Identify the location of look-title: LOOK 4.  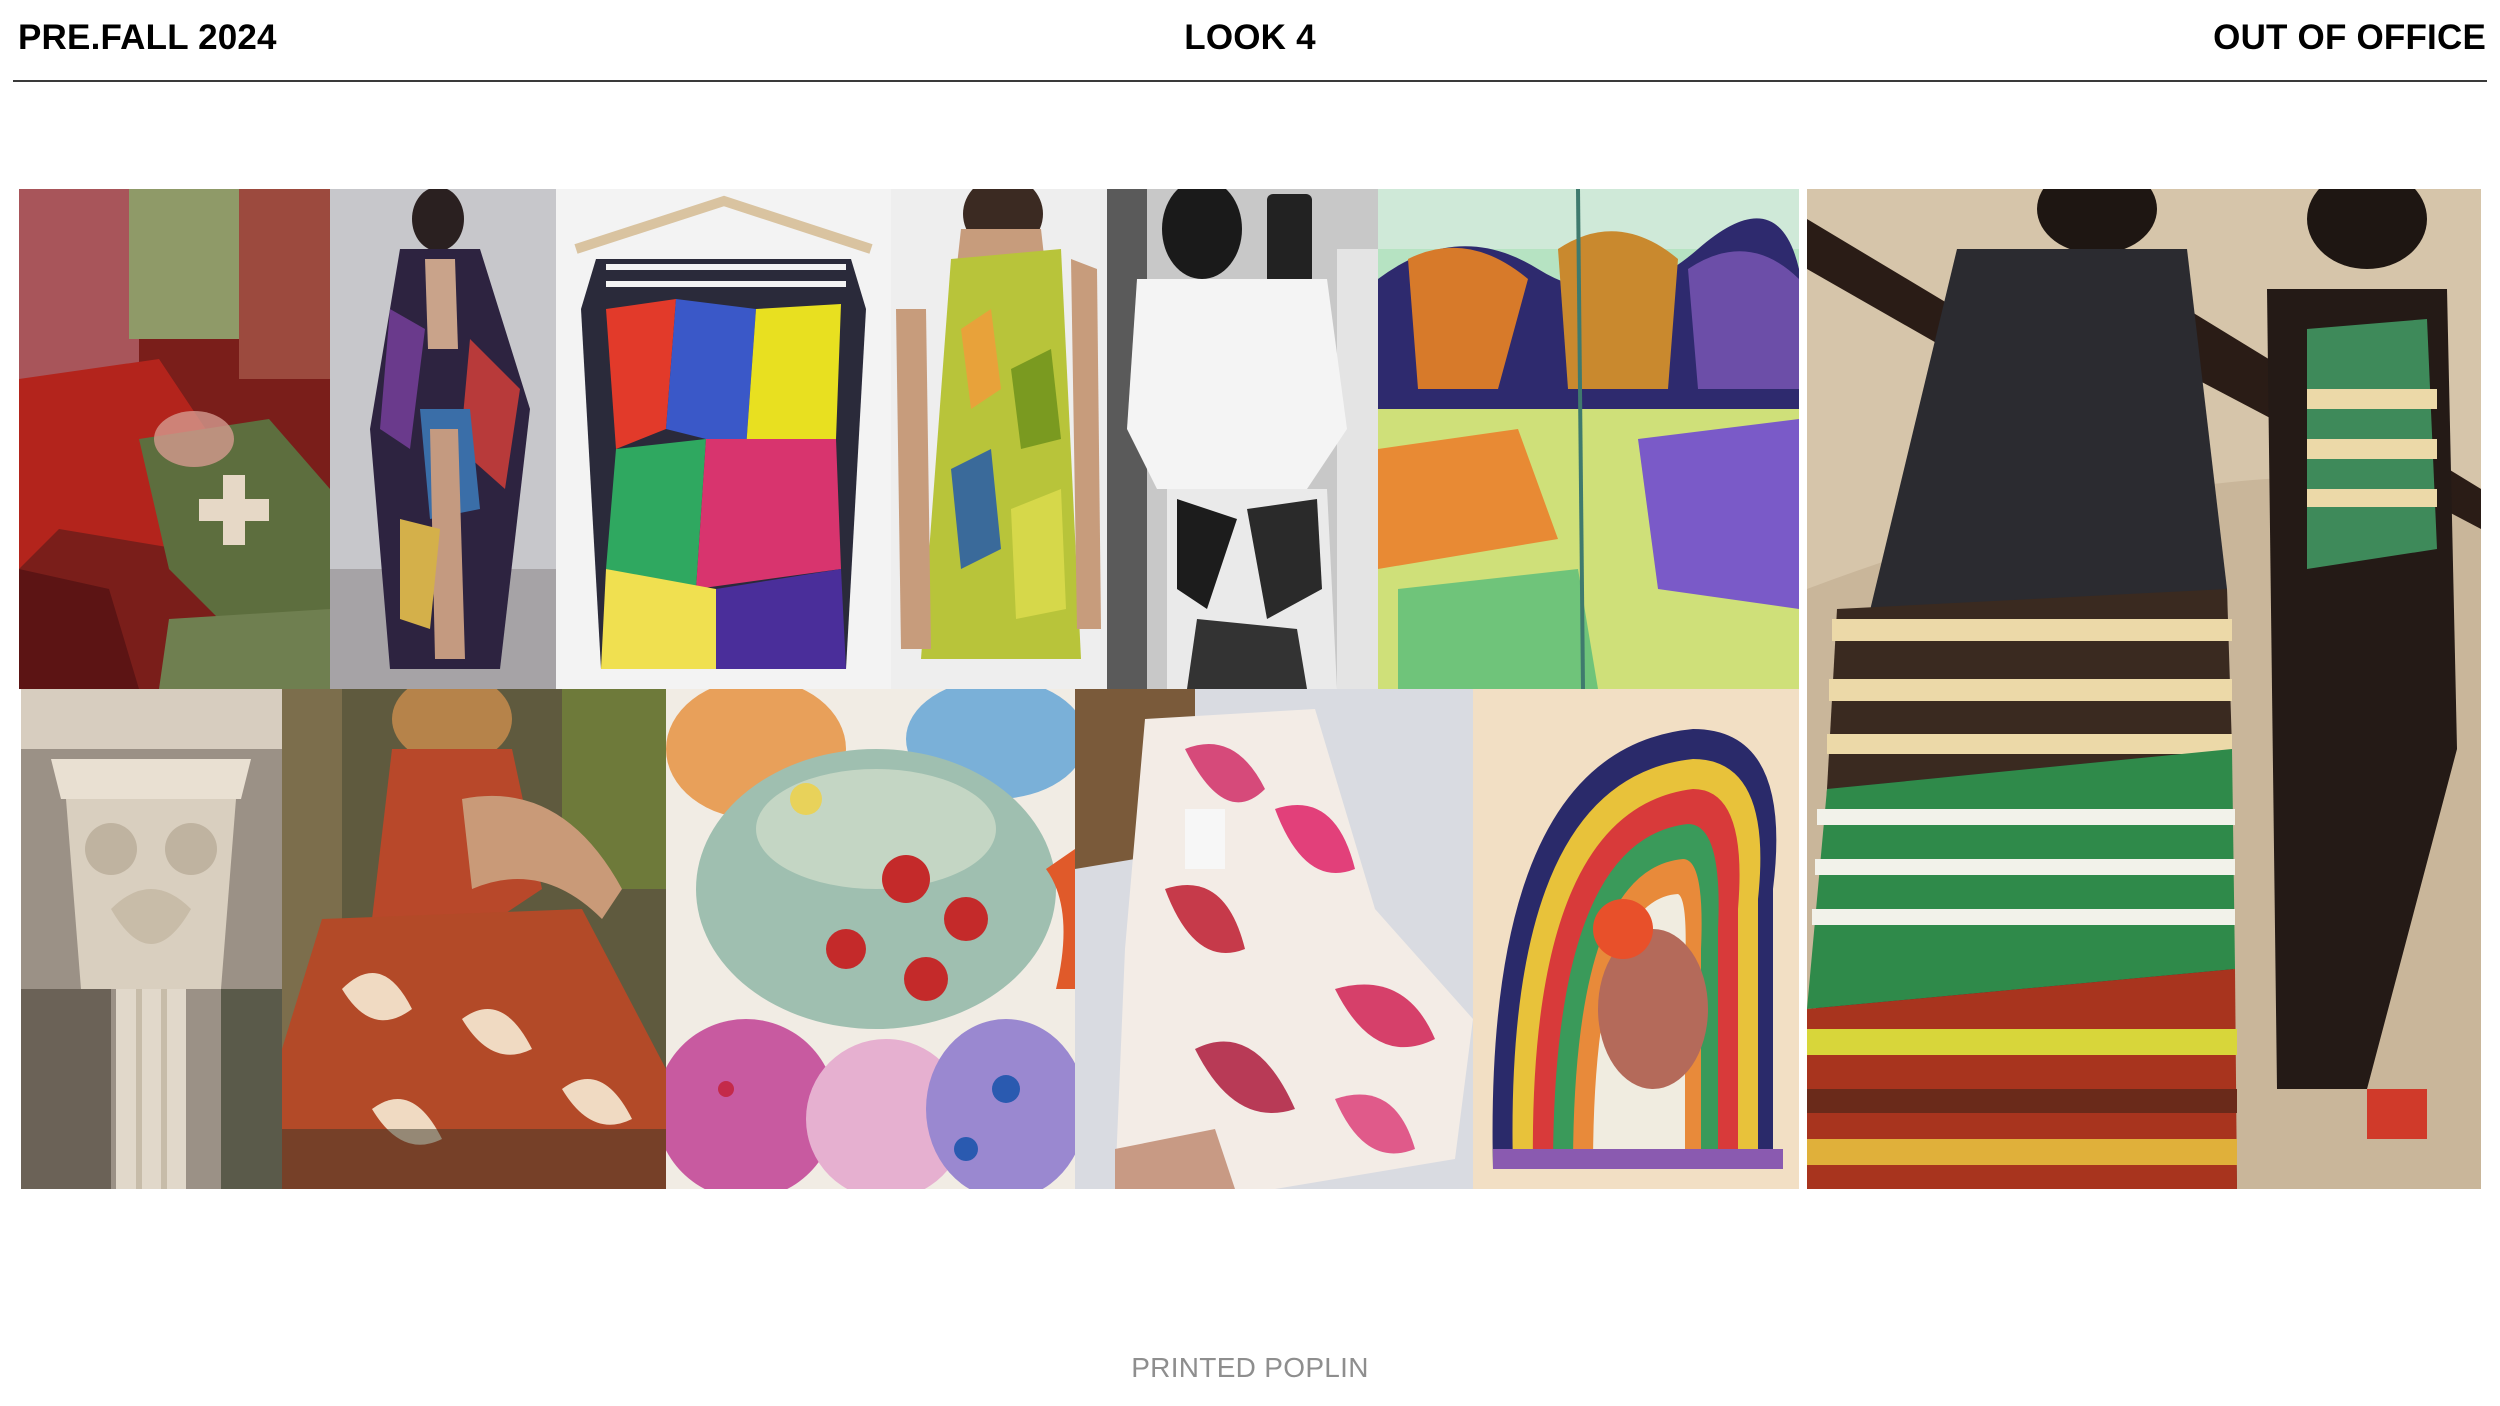
(1250, 37).